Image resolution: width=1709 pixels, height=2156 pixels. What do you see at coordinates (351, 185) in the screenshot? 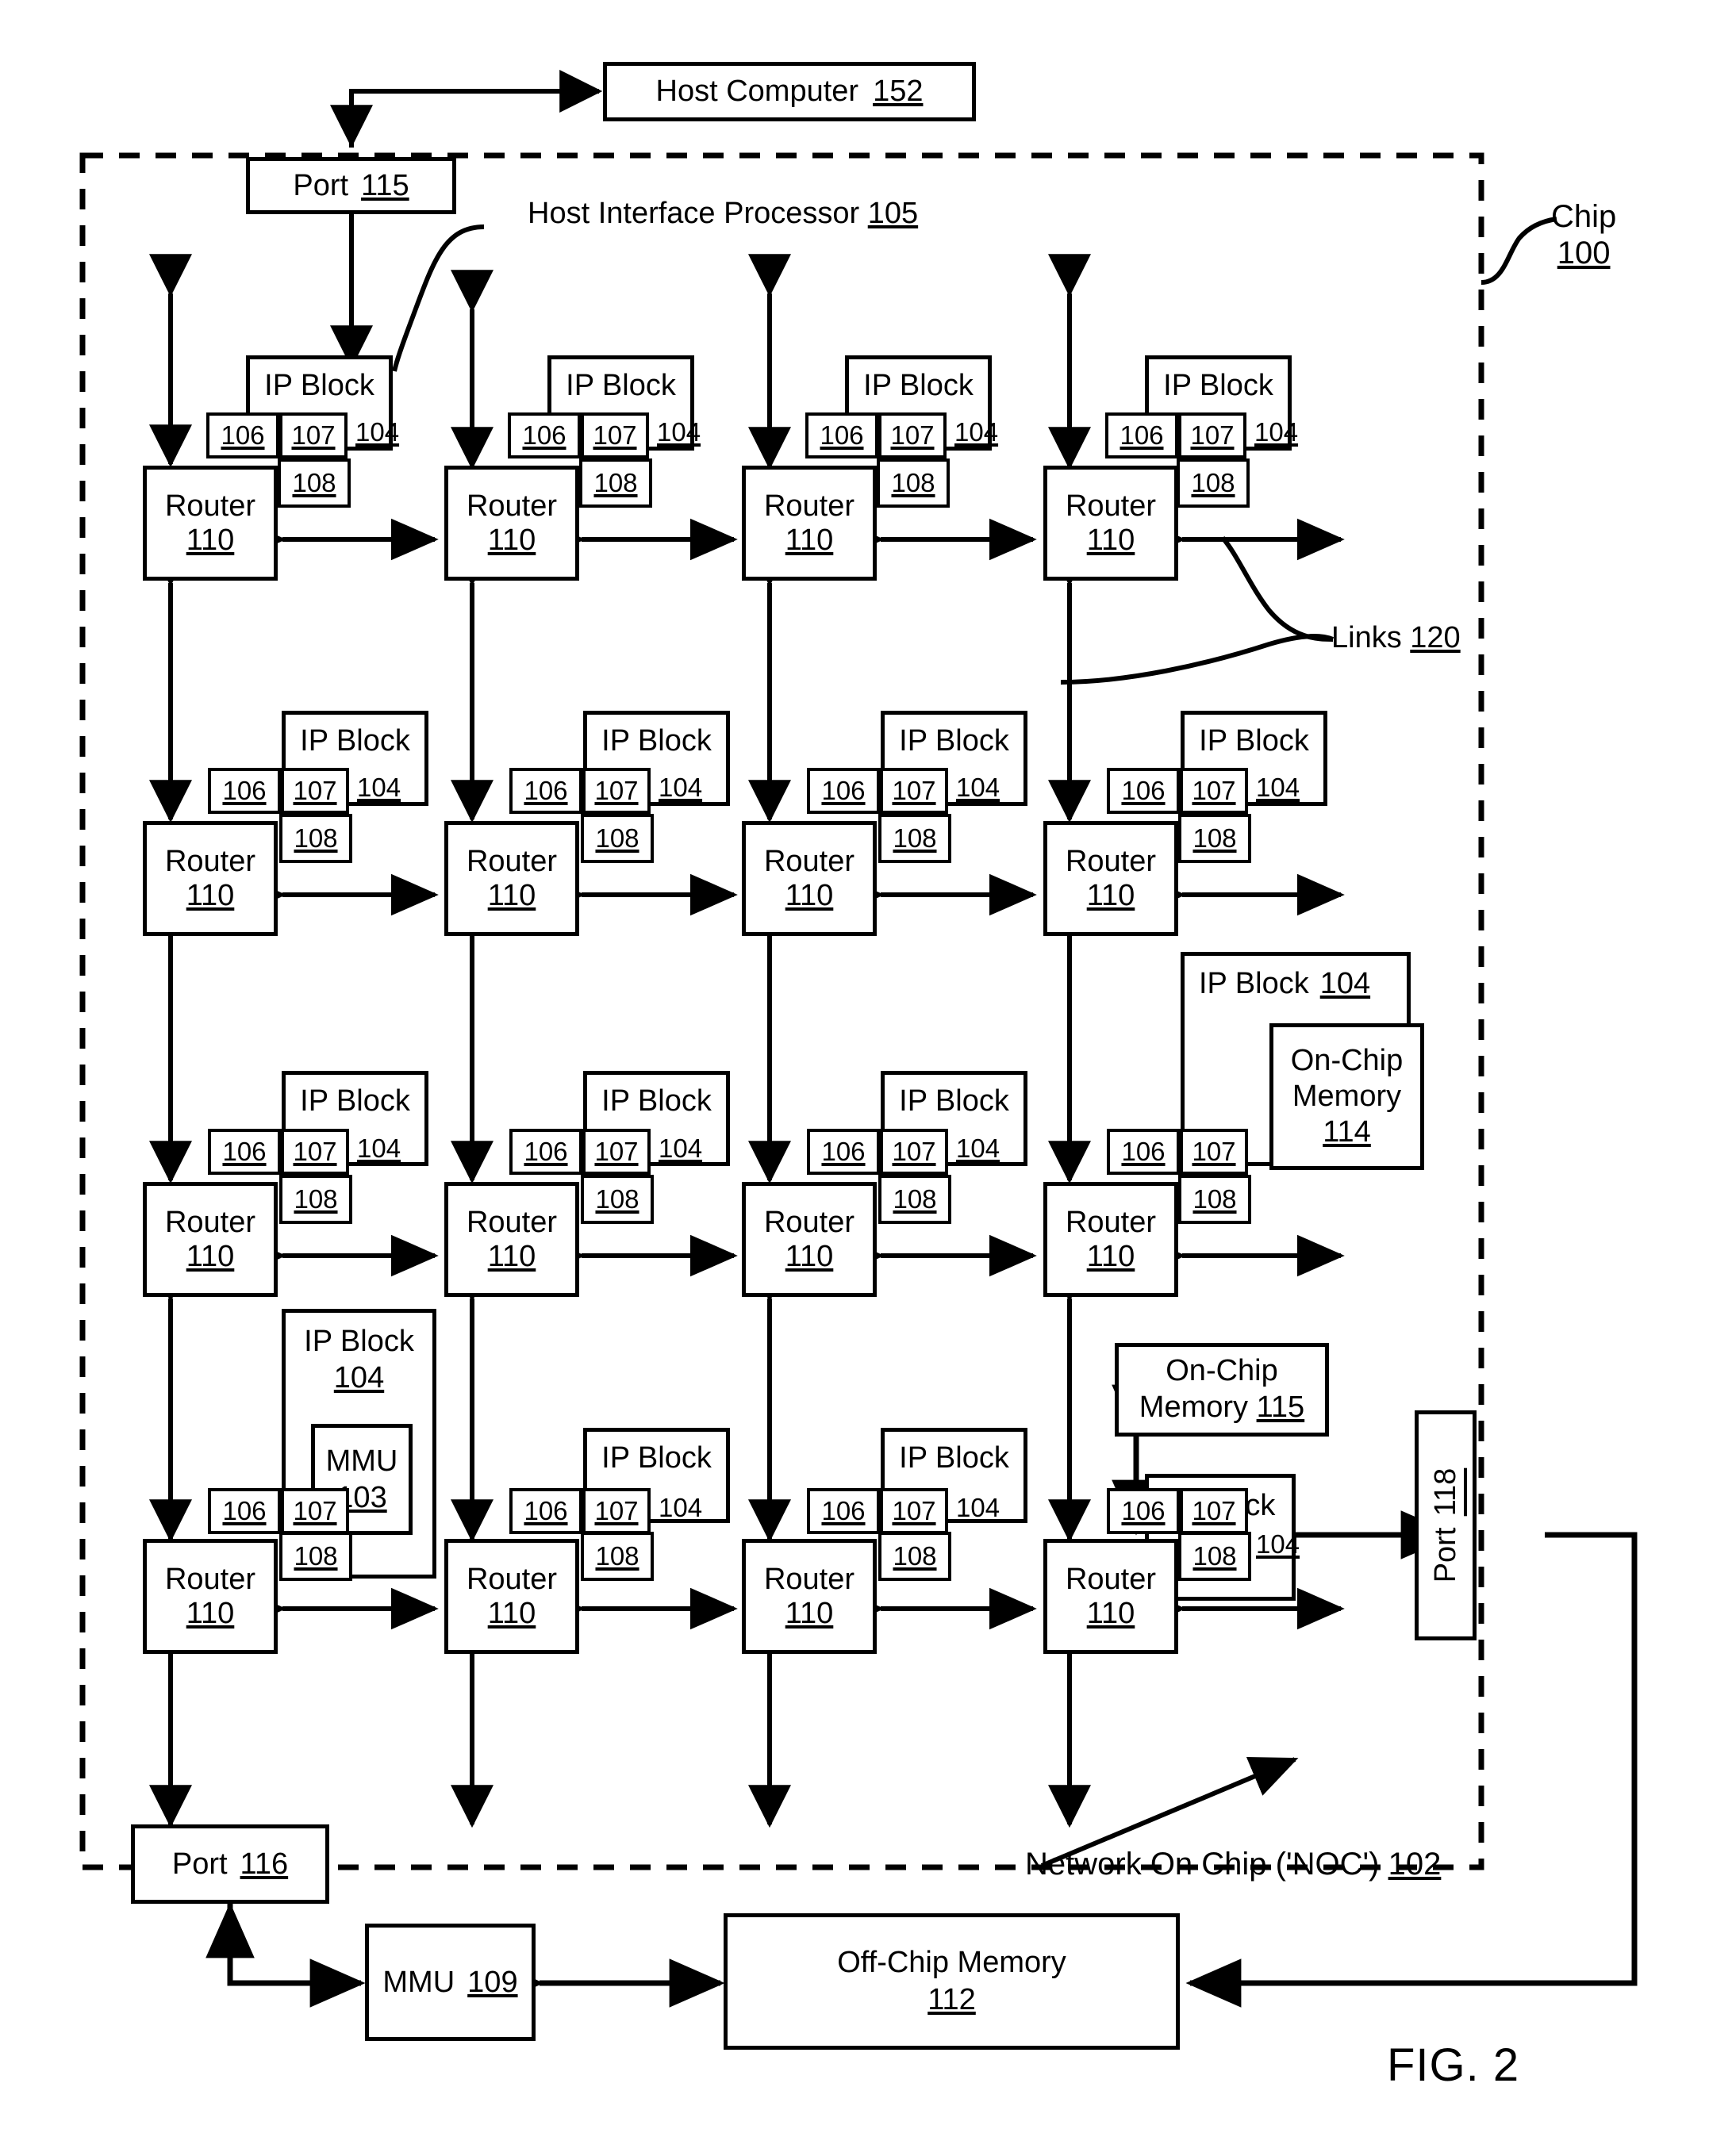
I see `port-115-box: Port 115` at bounding box center [351, 185].